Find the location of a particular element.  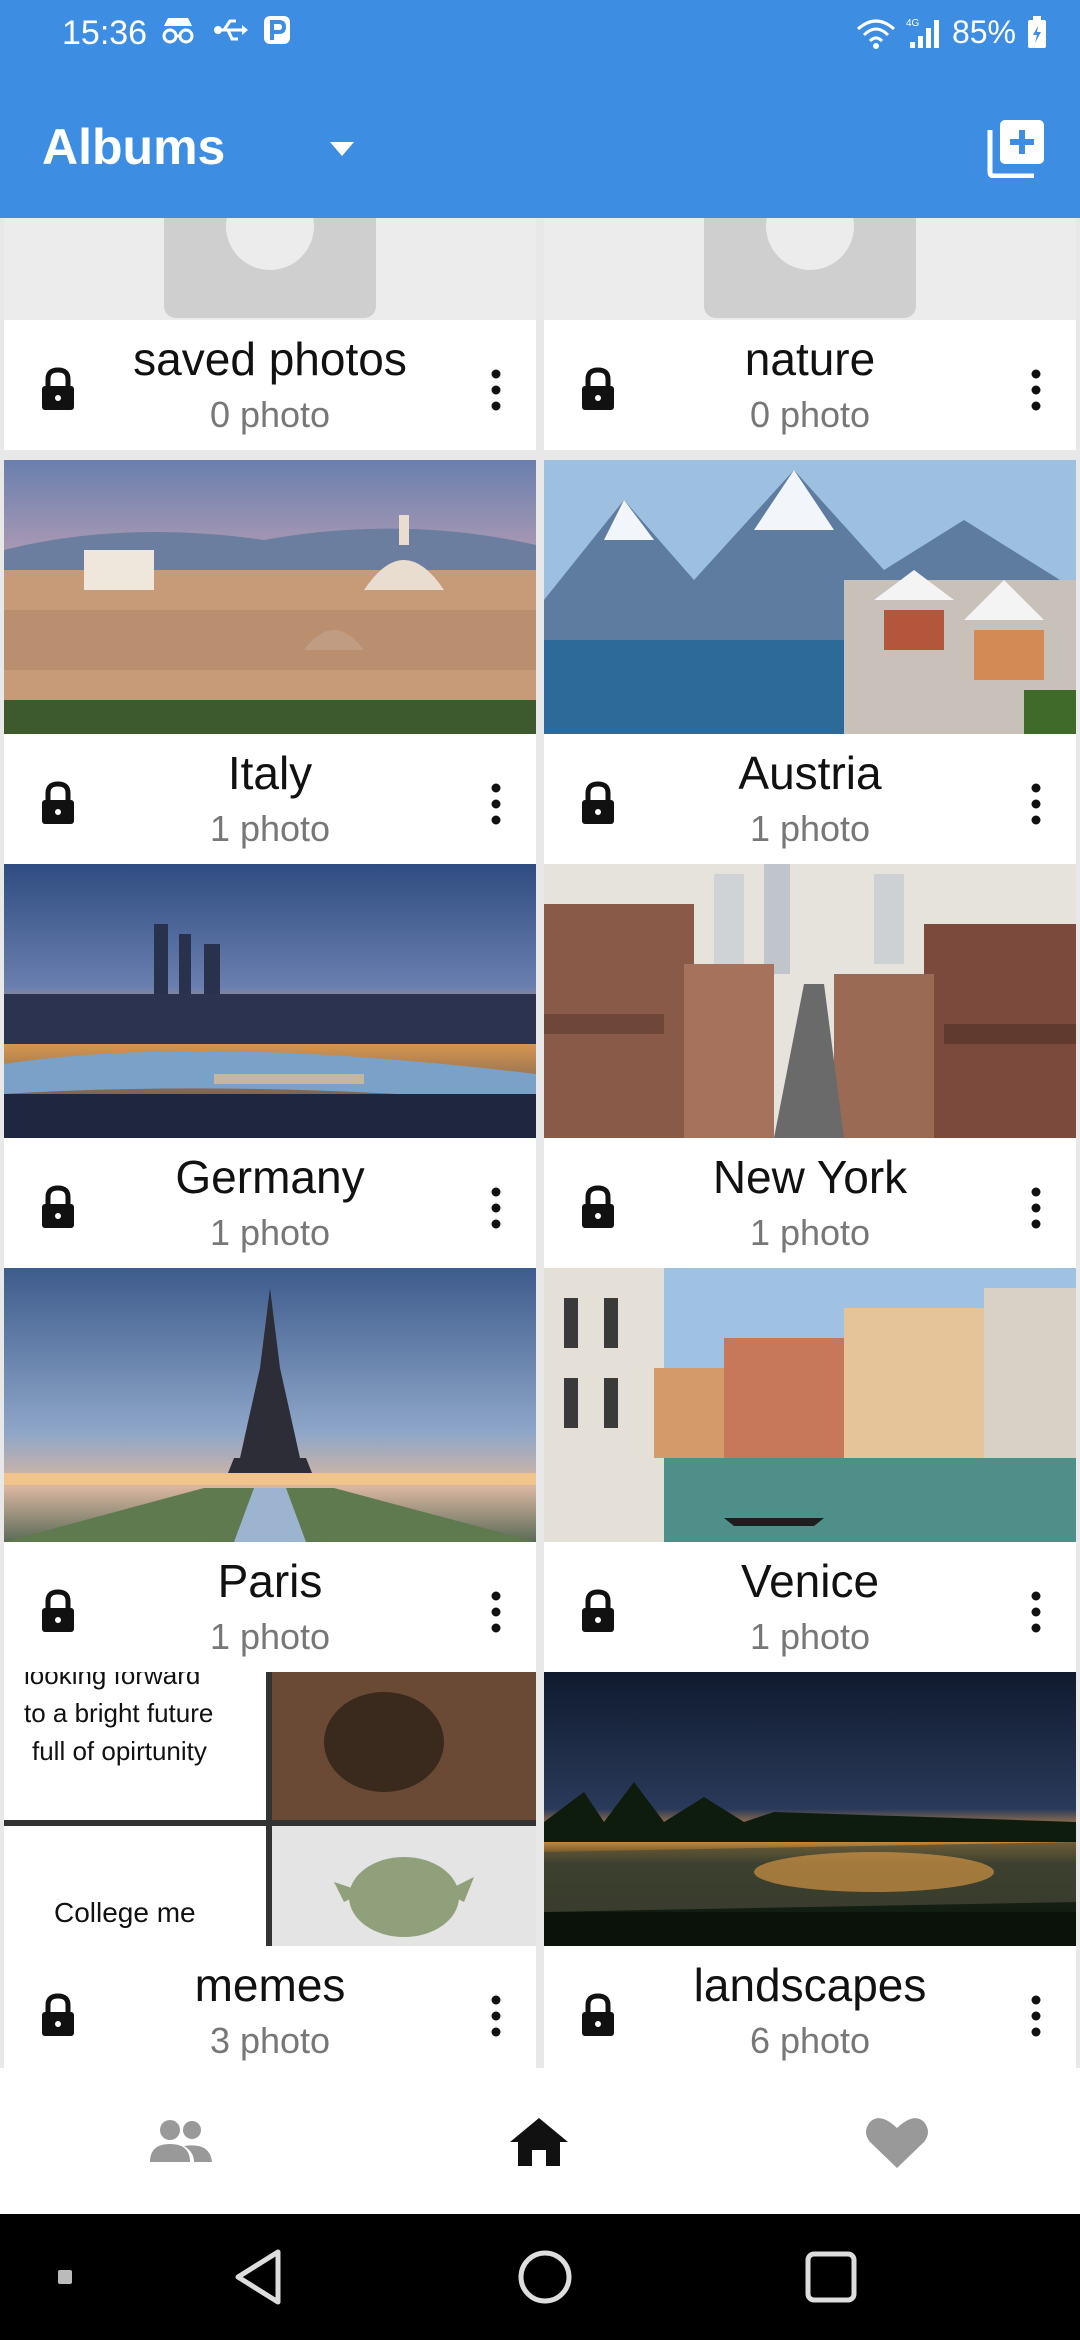

meme-caption-bottom: College me is located at coordinates (125, 1912).